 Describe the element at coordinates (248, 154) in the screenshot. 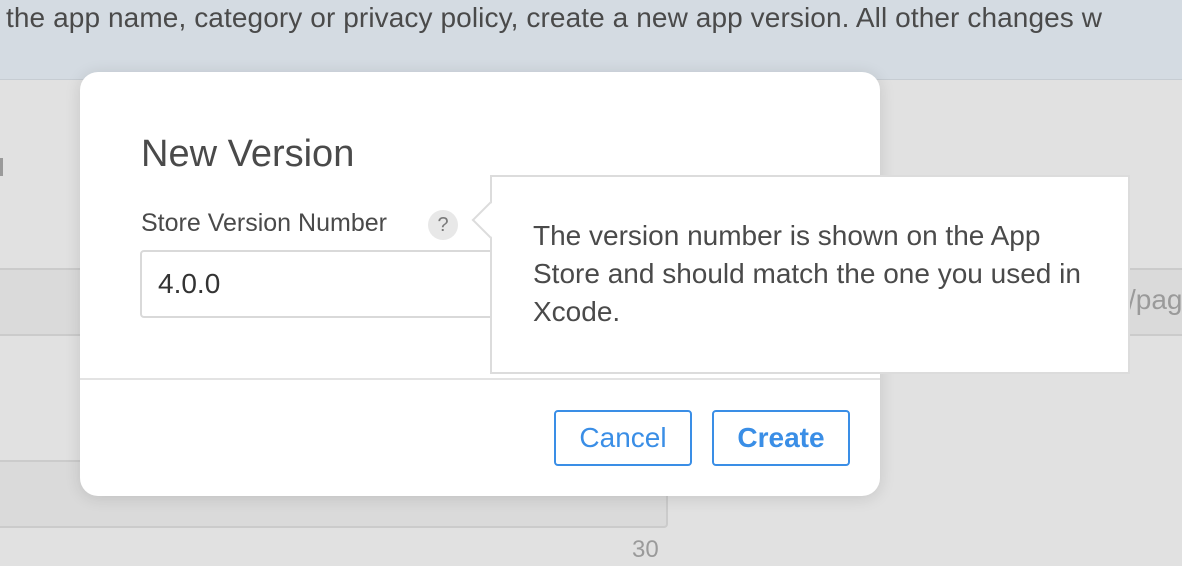

I see `dialog-title: New Version` at that location.